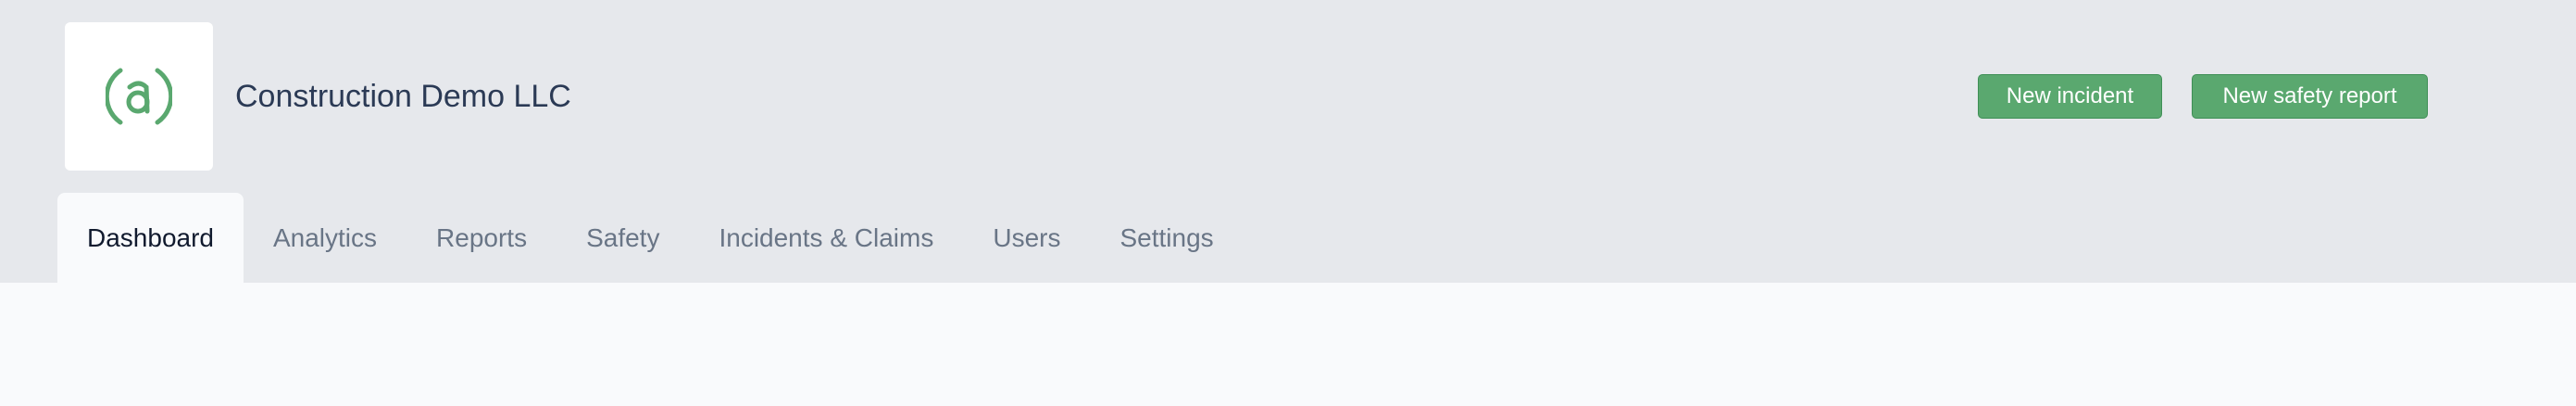 This screenshot has width=2576, height=406. I want to click on company-logo, so click(139, 96).